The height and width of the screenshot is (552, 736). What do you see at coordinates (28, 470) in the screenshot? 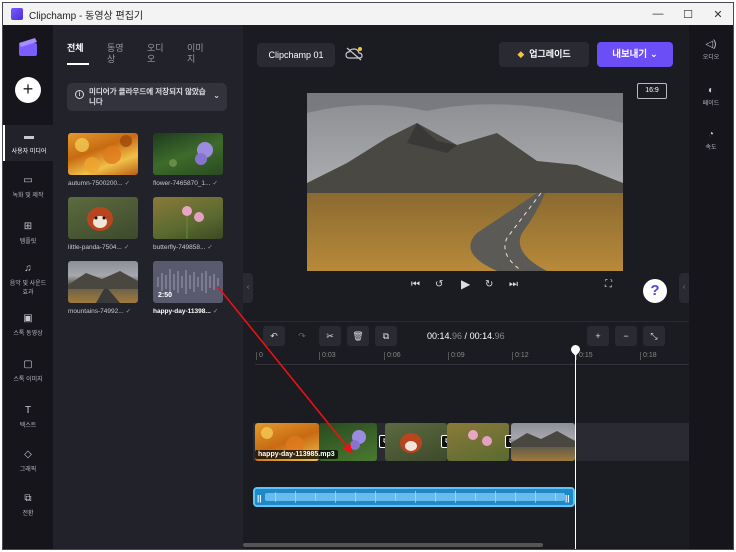
I see `nav-label: 그래픽` at bounding box center [28, 470].